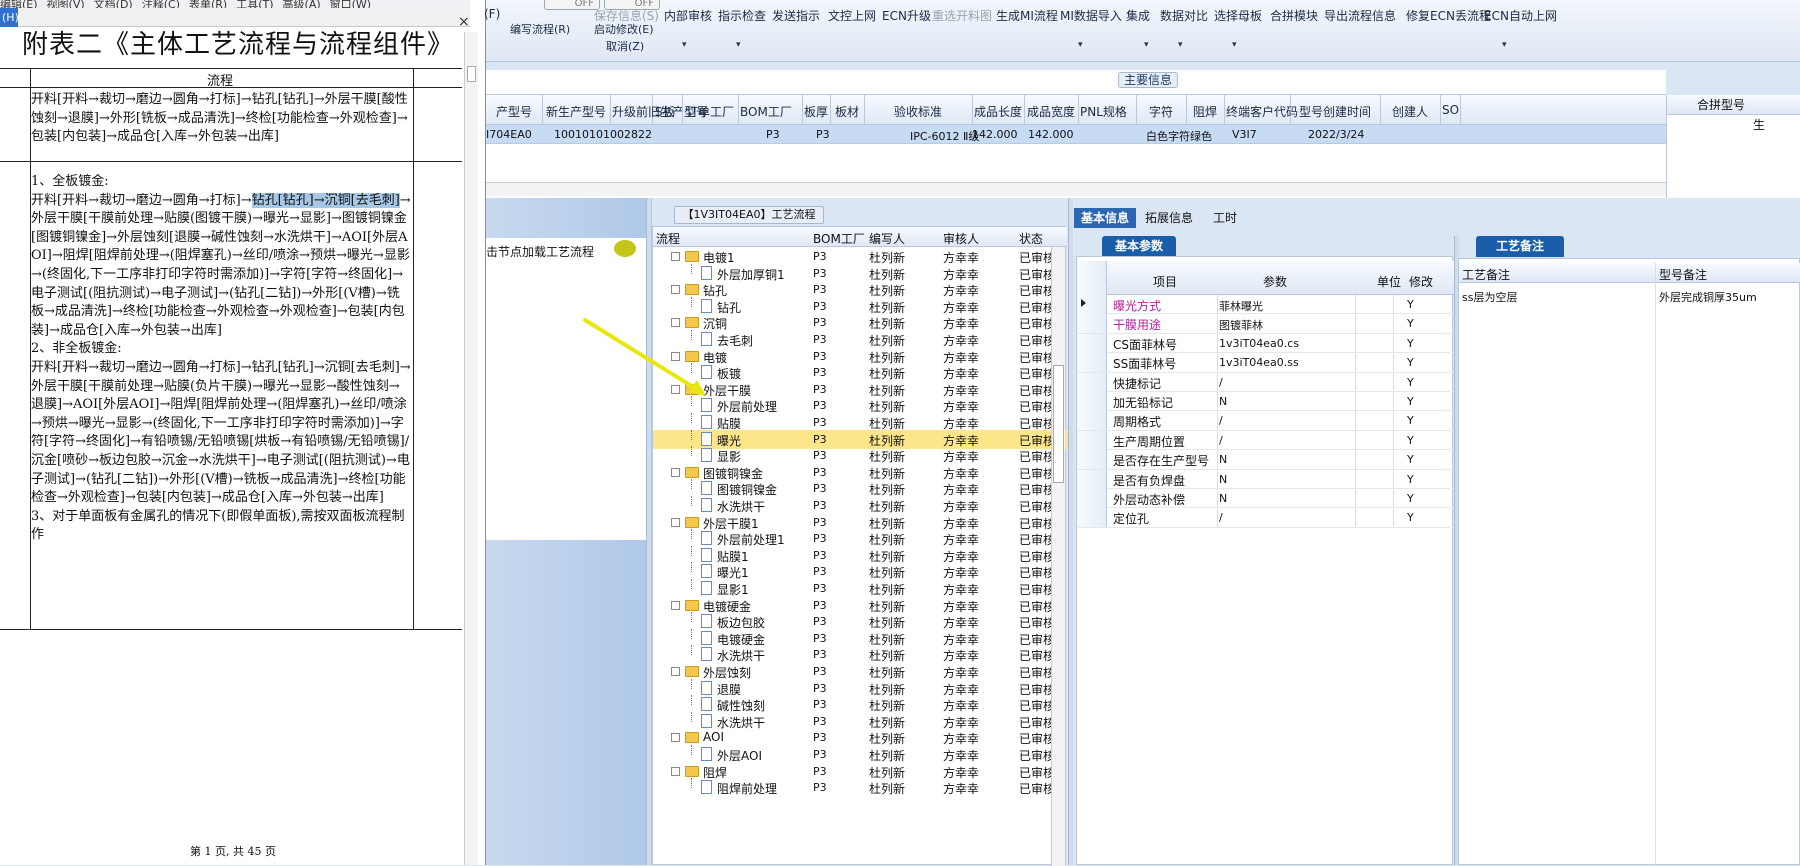 The width and height of the screenshot is (1800, 866). What do you see at coordinates (325, 200) in the screenshot?
I see `highlighted-text: 钻孔[钻孔]→沉铜[去毛刺]` at bounding box center [325, 200].